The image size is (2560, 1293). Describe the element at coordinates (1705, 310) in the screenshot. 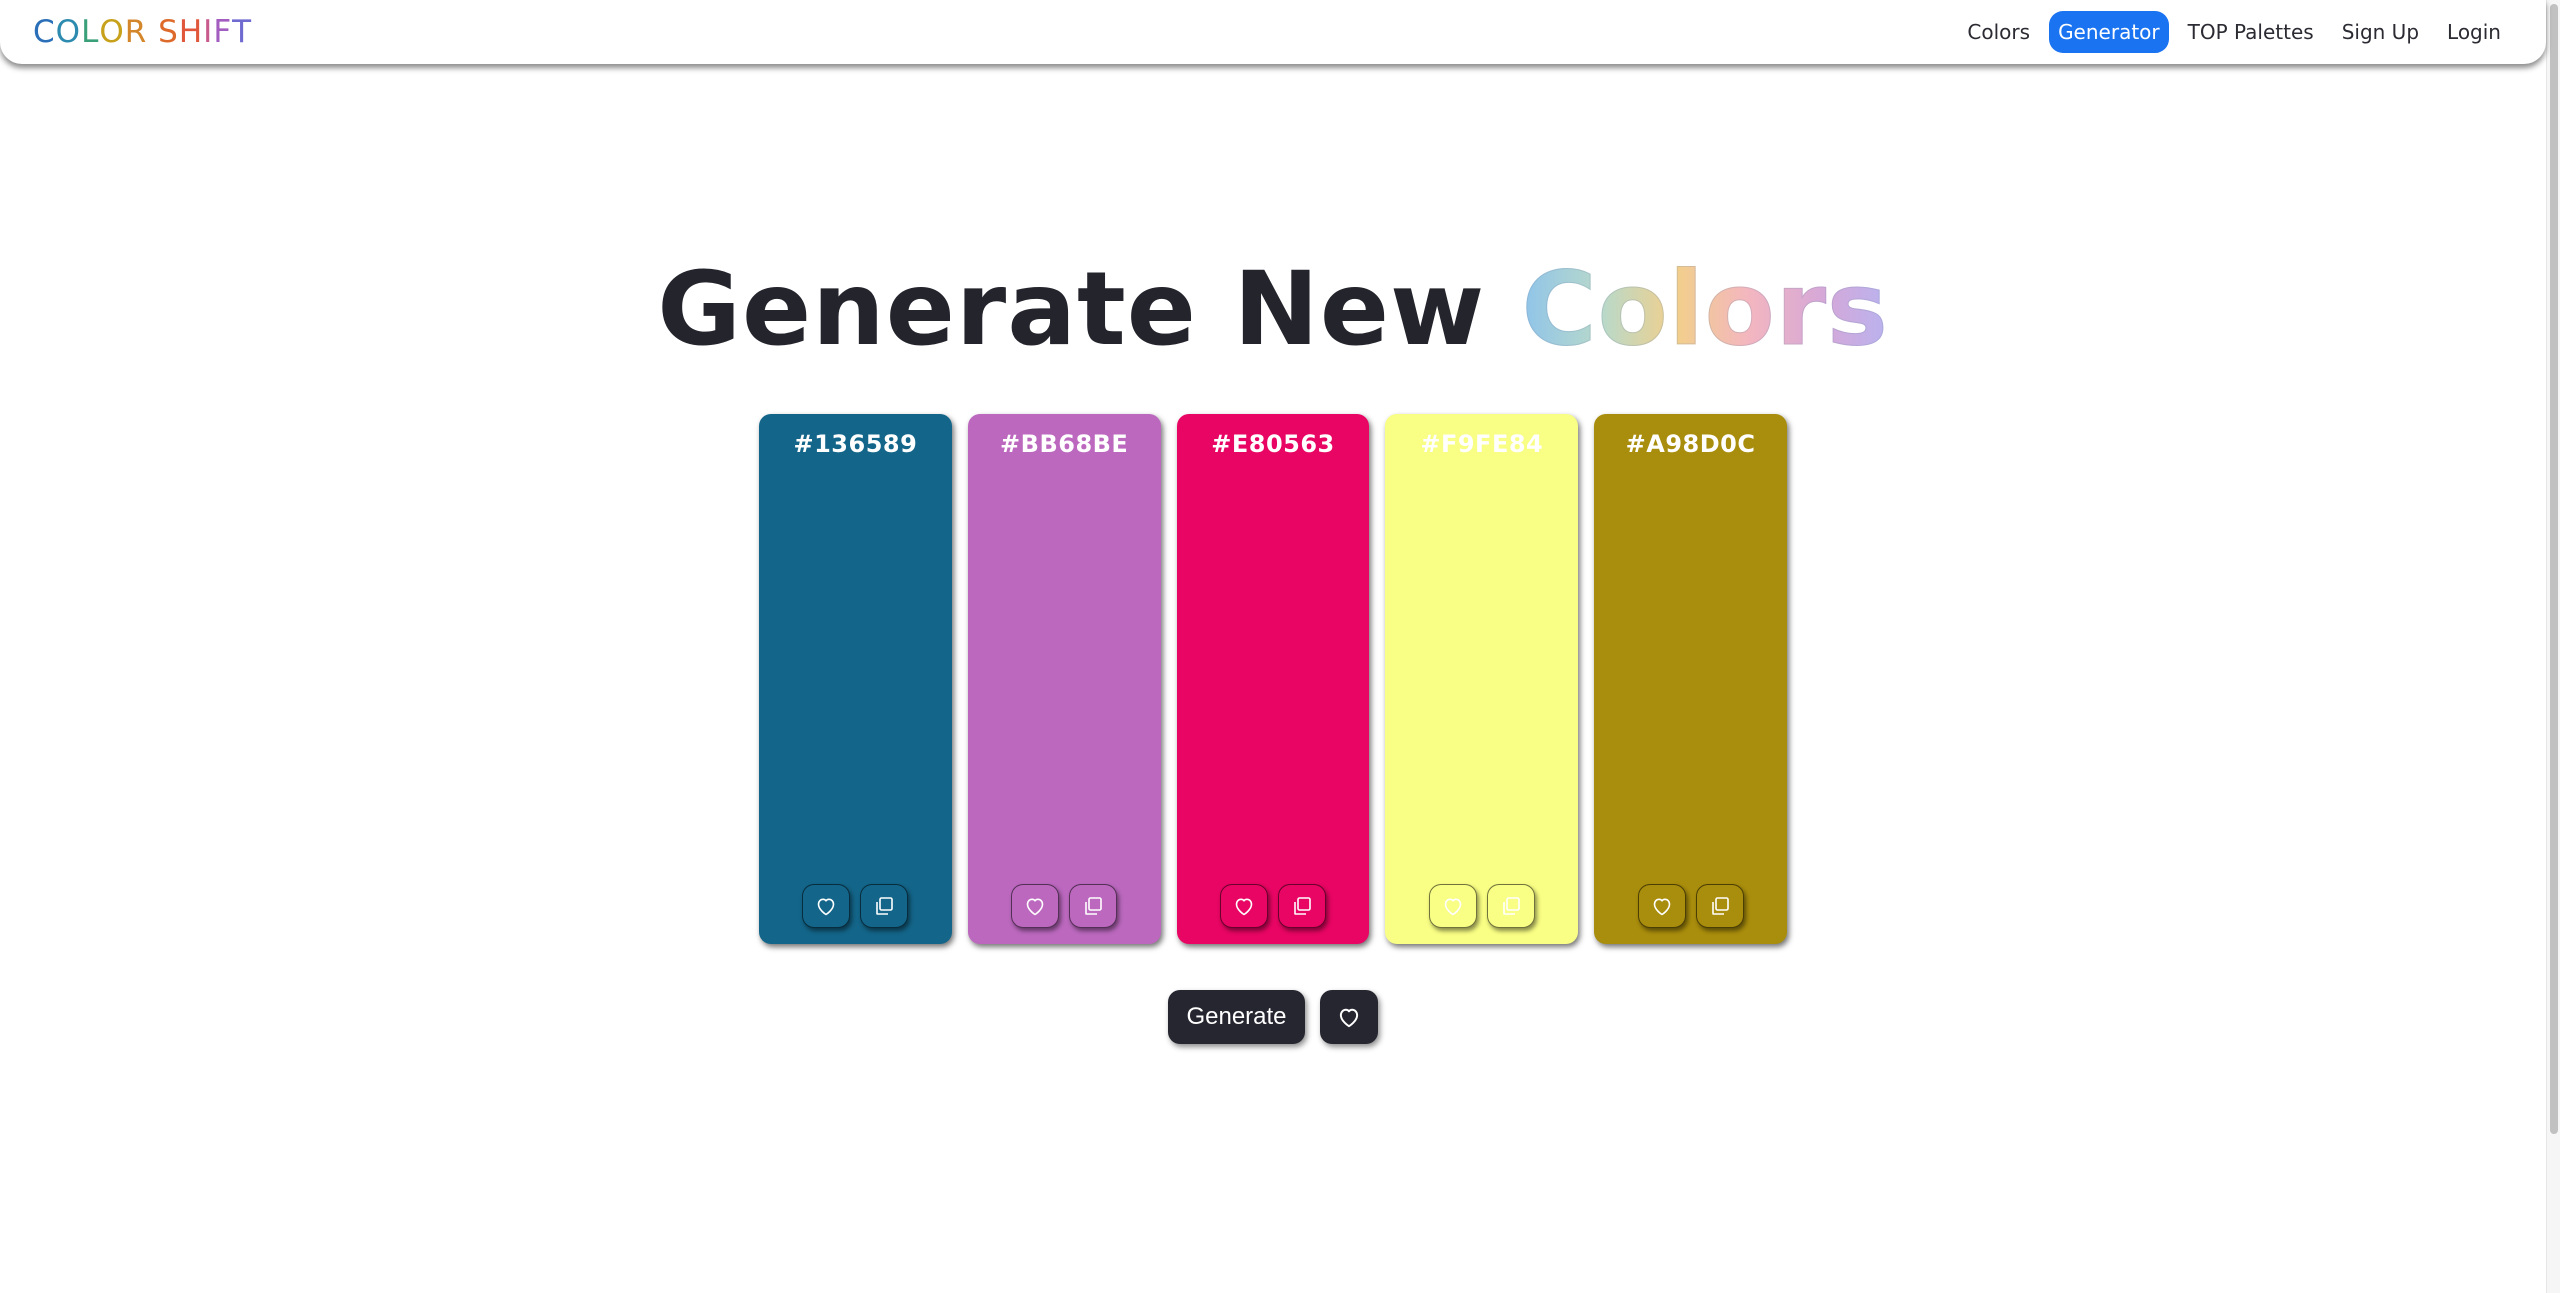

I see `page-title-highlight: Colors` at that location.